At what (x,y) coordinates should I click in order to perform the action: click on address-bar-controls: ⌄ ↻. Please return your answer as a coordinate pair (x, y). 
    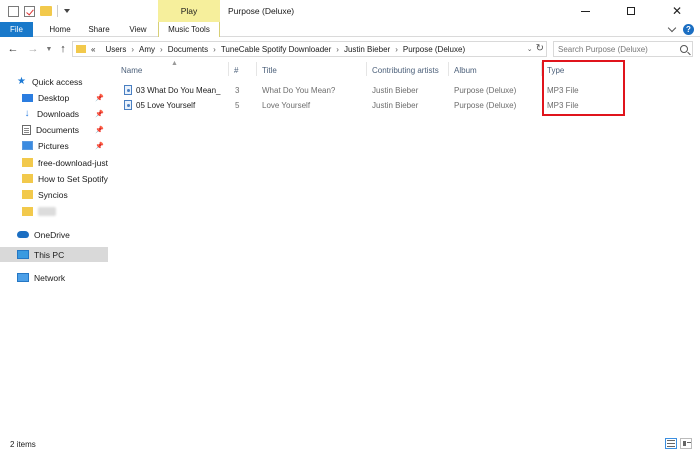
    Looking at the image, I should click on (535, 48).